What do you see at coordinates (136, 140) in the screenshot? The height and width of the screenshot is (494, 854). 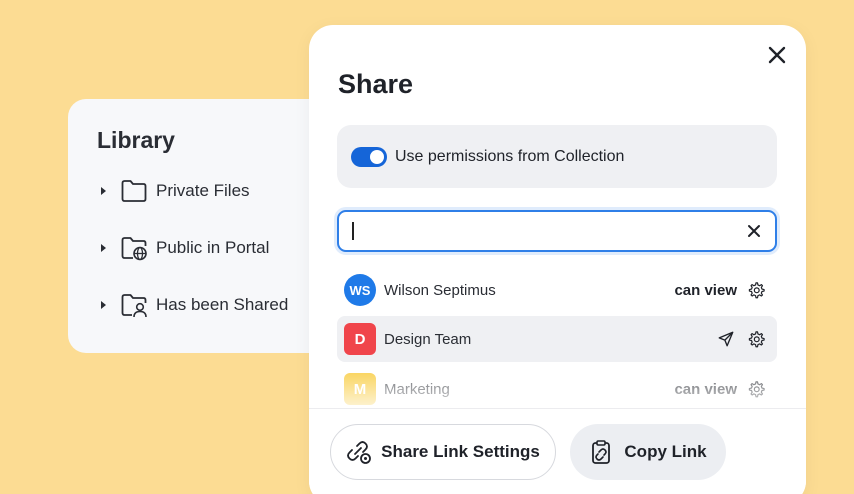 I see `library-title: Library` at bounding box center [136, 140].